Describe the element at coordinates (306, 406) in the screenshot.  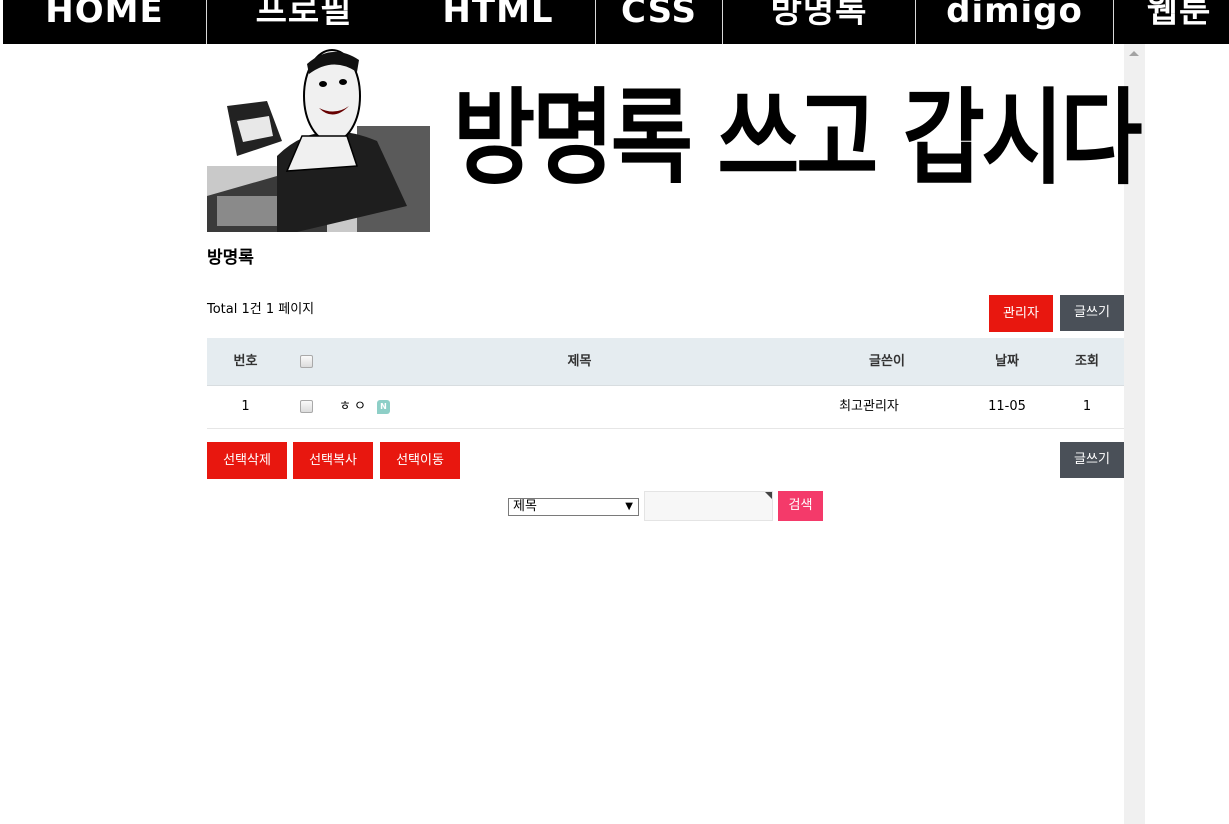
I see `row-checkbox` at that location.